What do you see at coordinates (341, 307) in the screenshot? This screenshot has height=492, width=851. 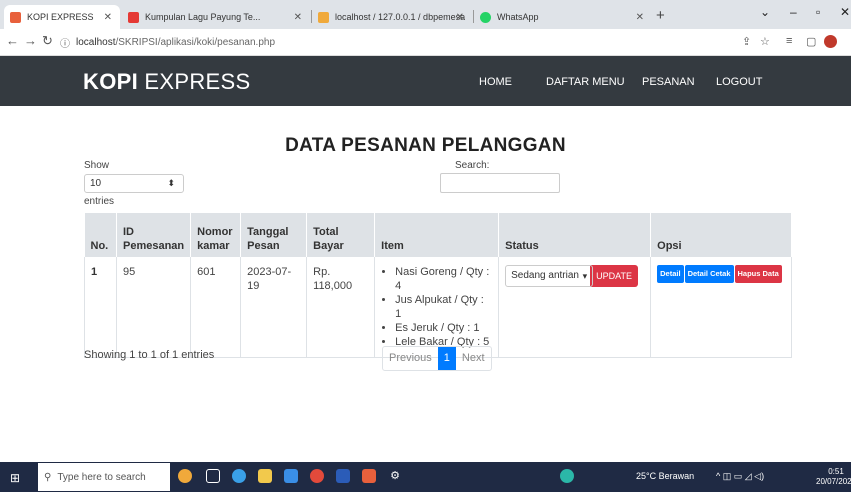 I see `cell-total: Rp. 118,000` at bounding box center [341, 307].